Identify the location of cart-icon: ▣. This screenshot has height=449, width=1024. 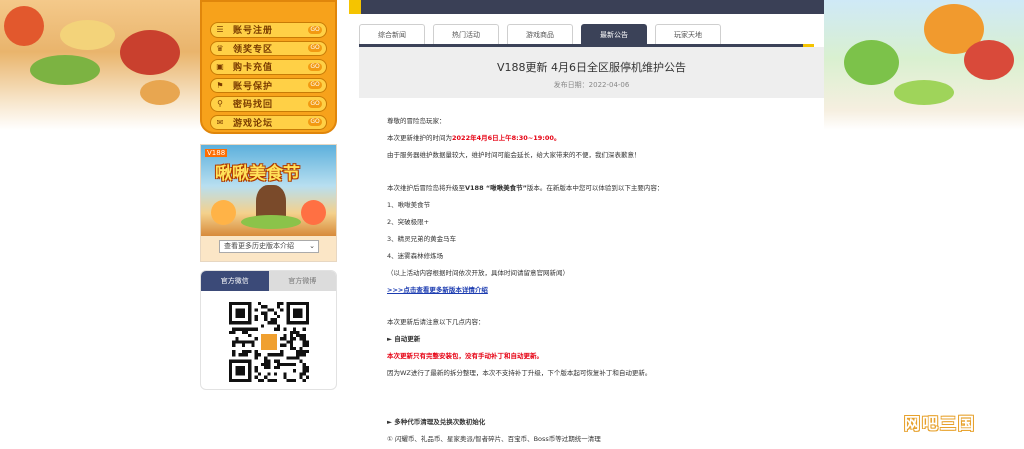
(220, 67).